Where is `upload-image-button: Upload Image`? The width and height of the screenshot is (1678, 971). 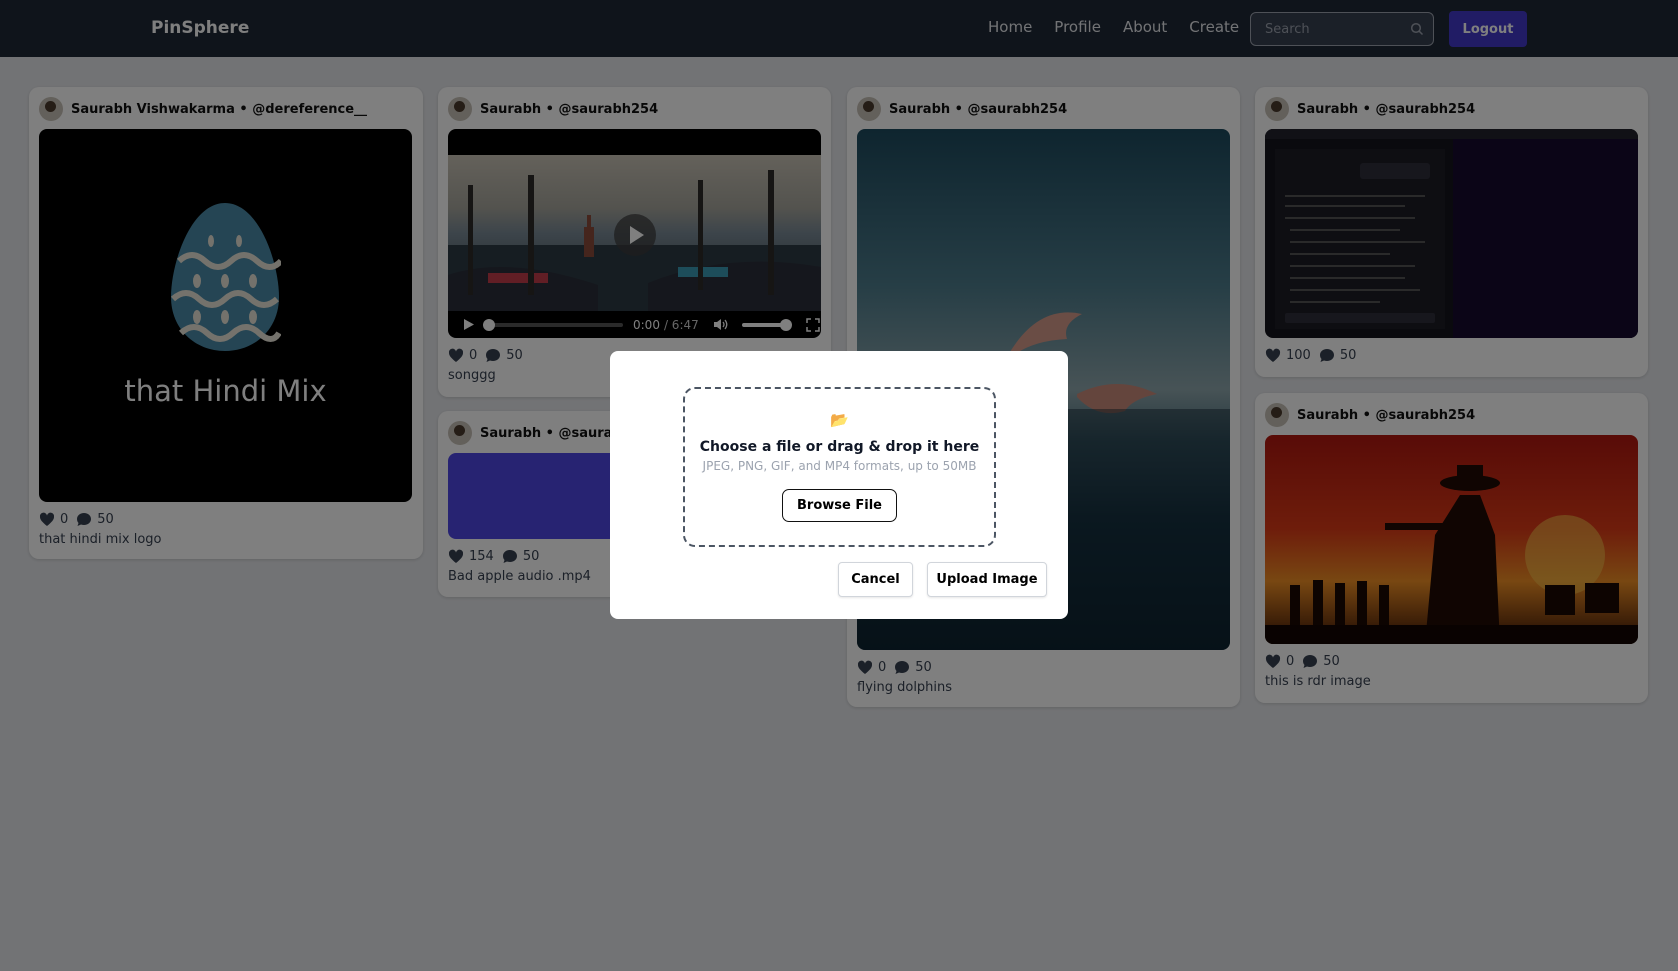 upload-image-button: Upload Image is located at coordinates (987, 579).